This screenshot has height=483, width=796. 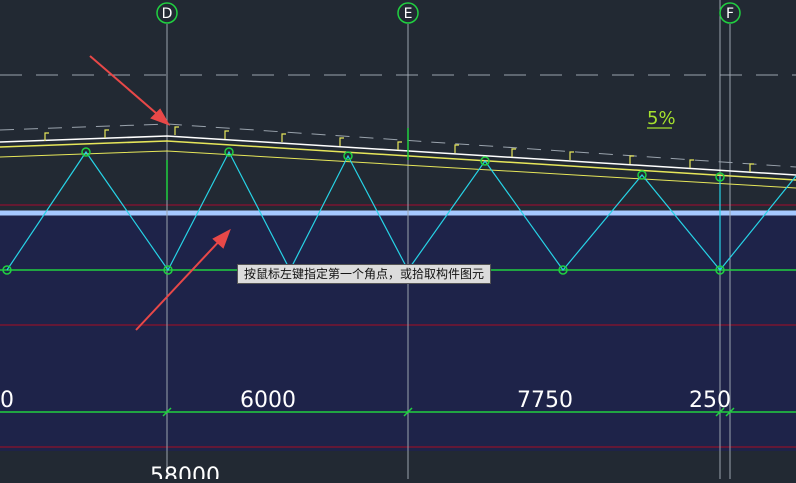 I want to click on dimension-label-left: 0, so click(x=7, y=400).